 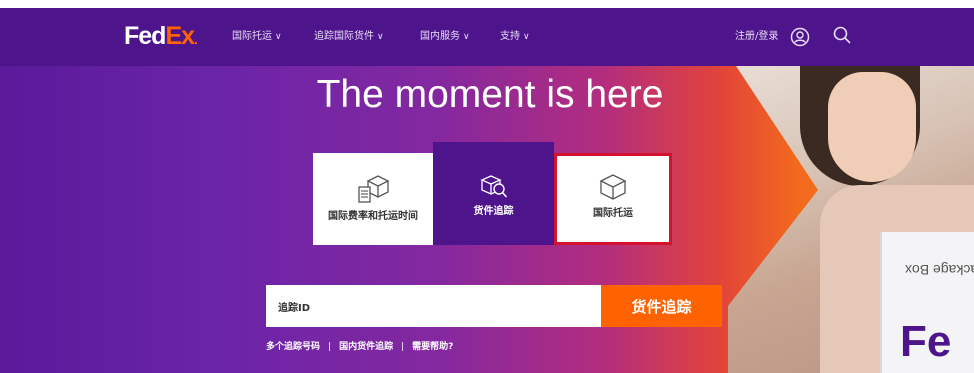 I want to click on track-shipment-button: 货件追踪, so click(x=661, y=306).